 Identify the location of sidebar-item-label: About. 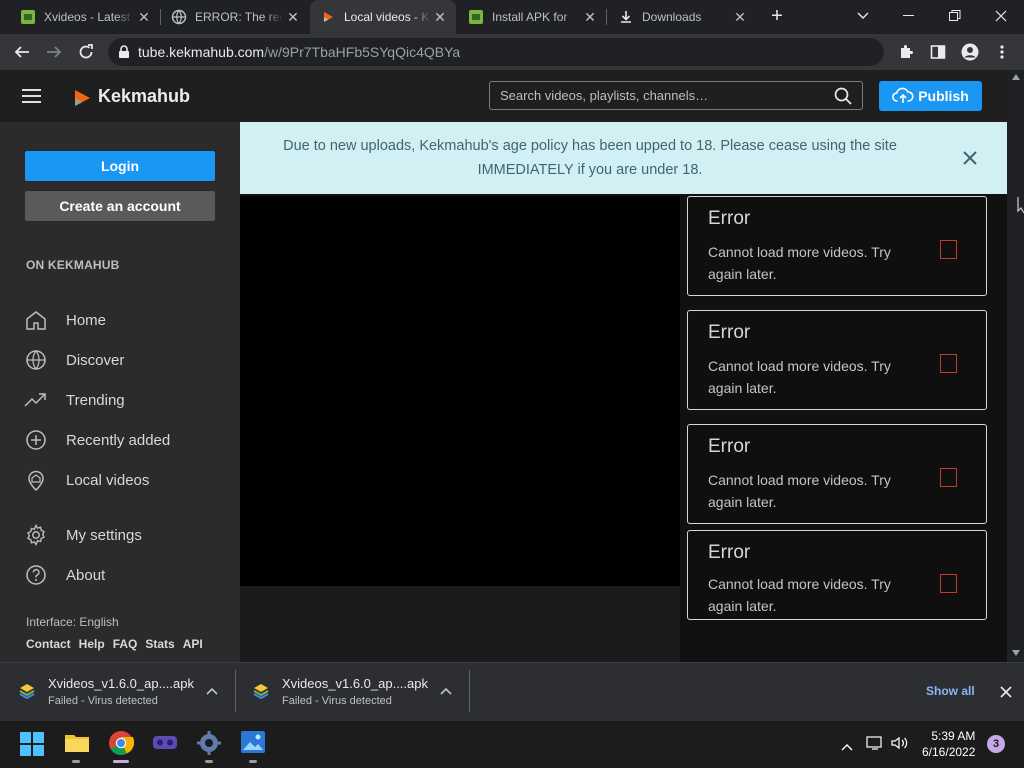
(86, 575).